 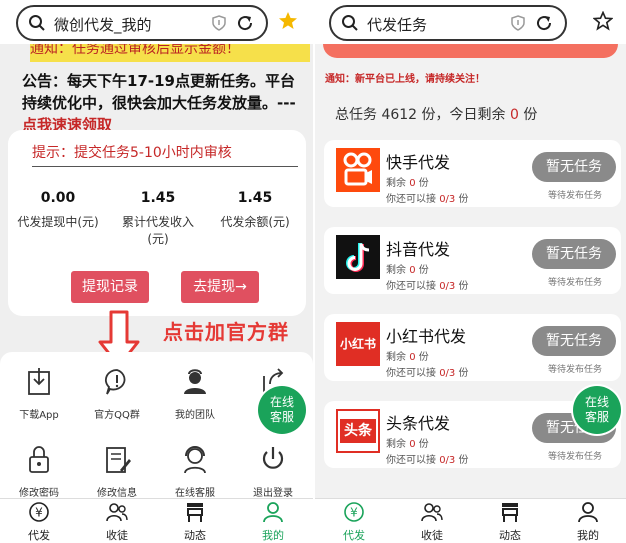 I want to click on stat-total-income: 1.45 累计代发收入(元), so click(x=157, y=218).